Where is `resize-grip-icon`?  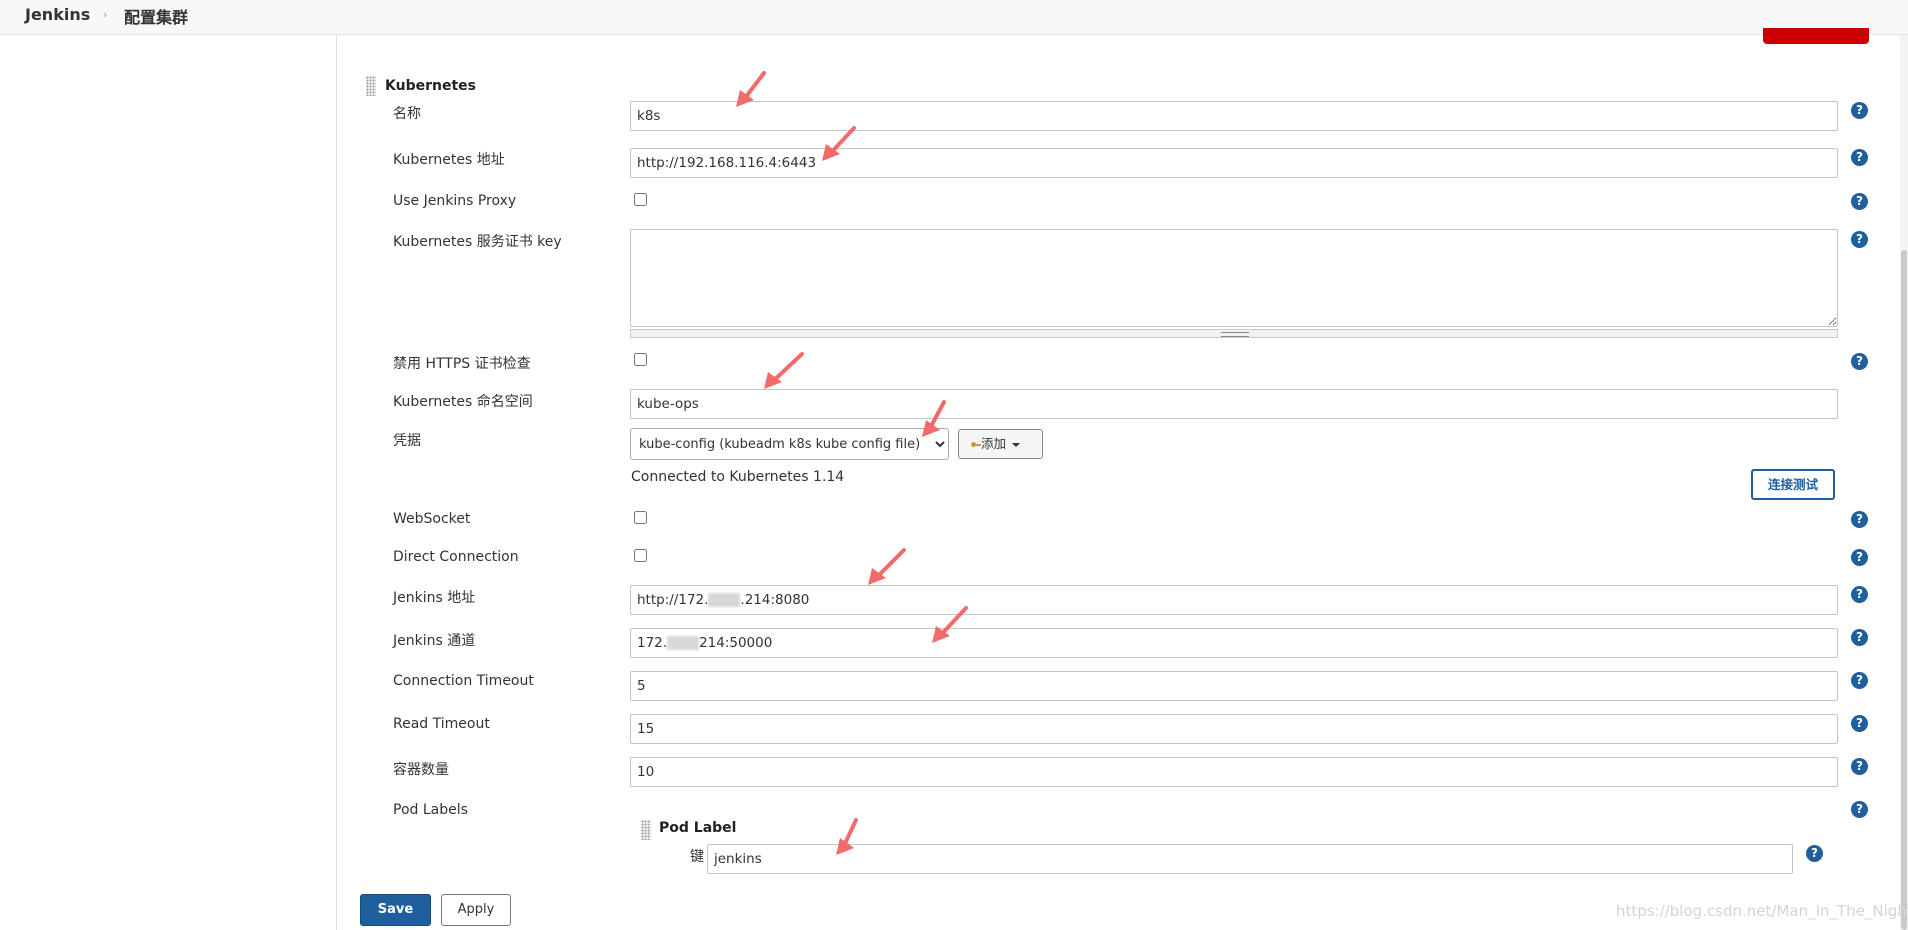 resize-grip-icon is located at coordinates (1235, 334).